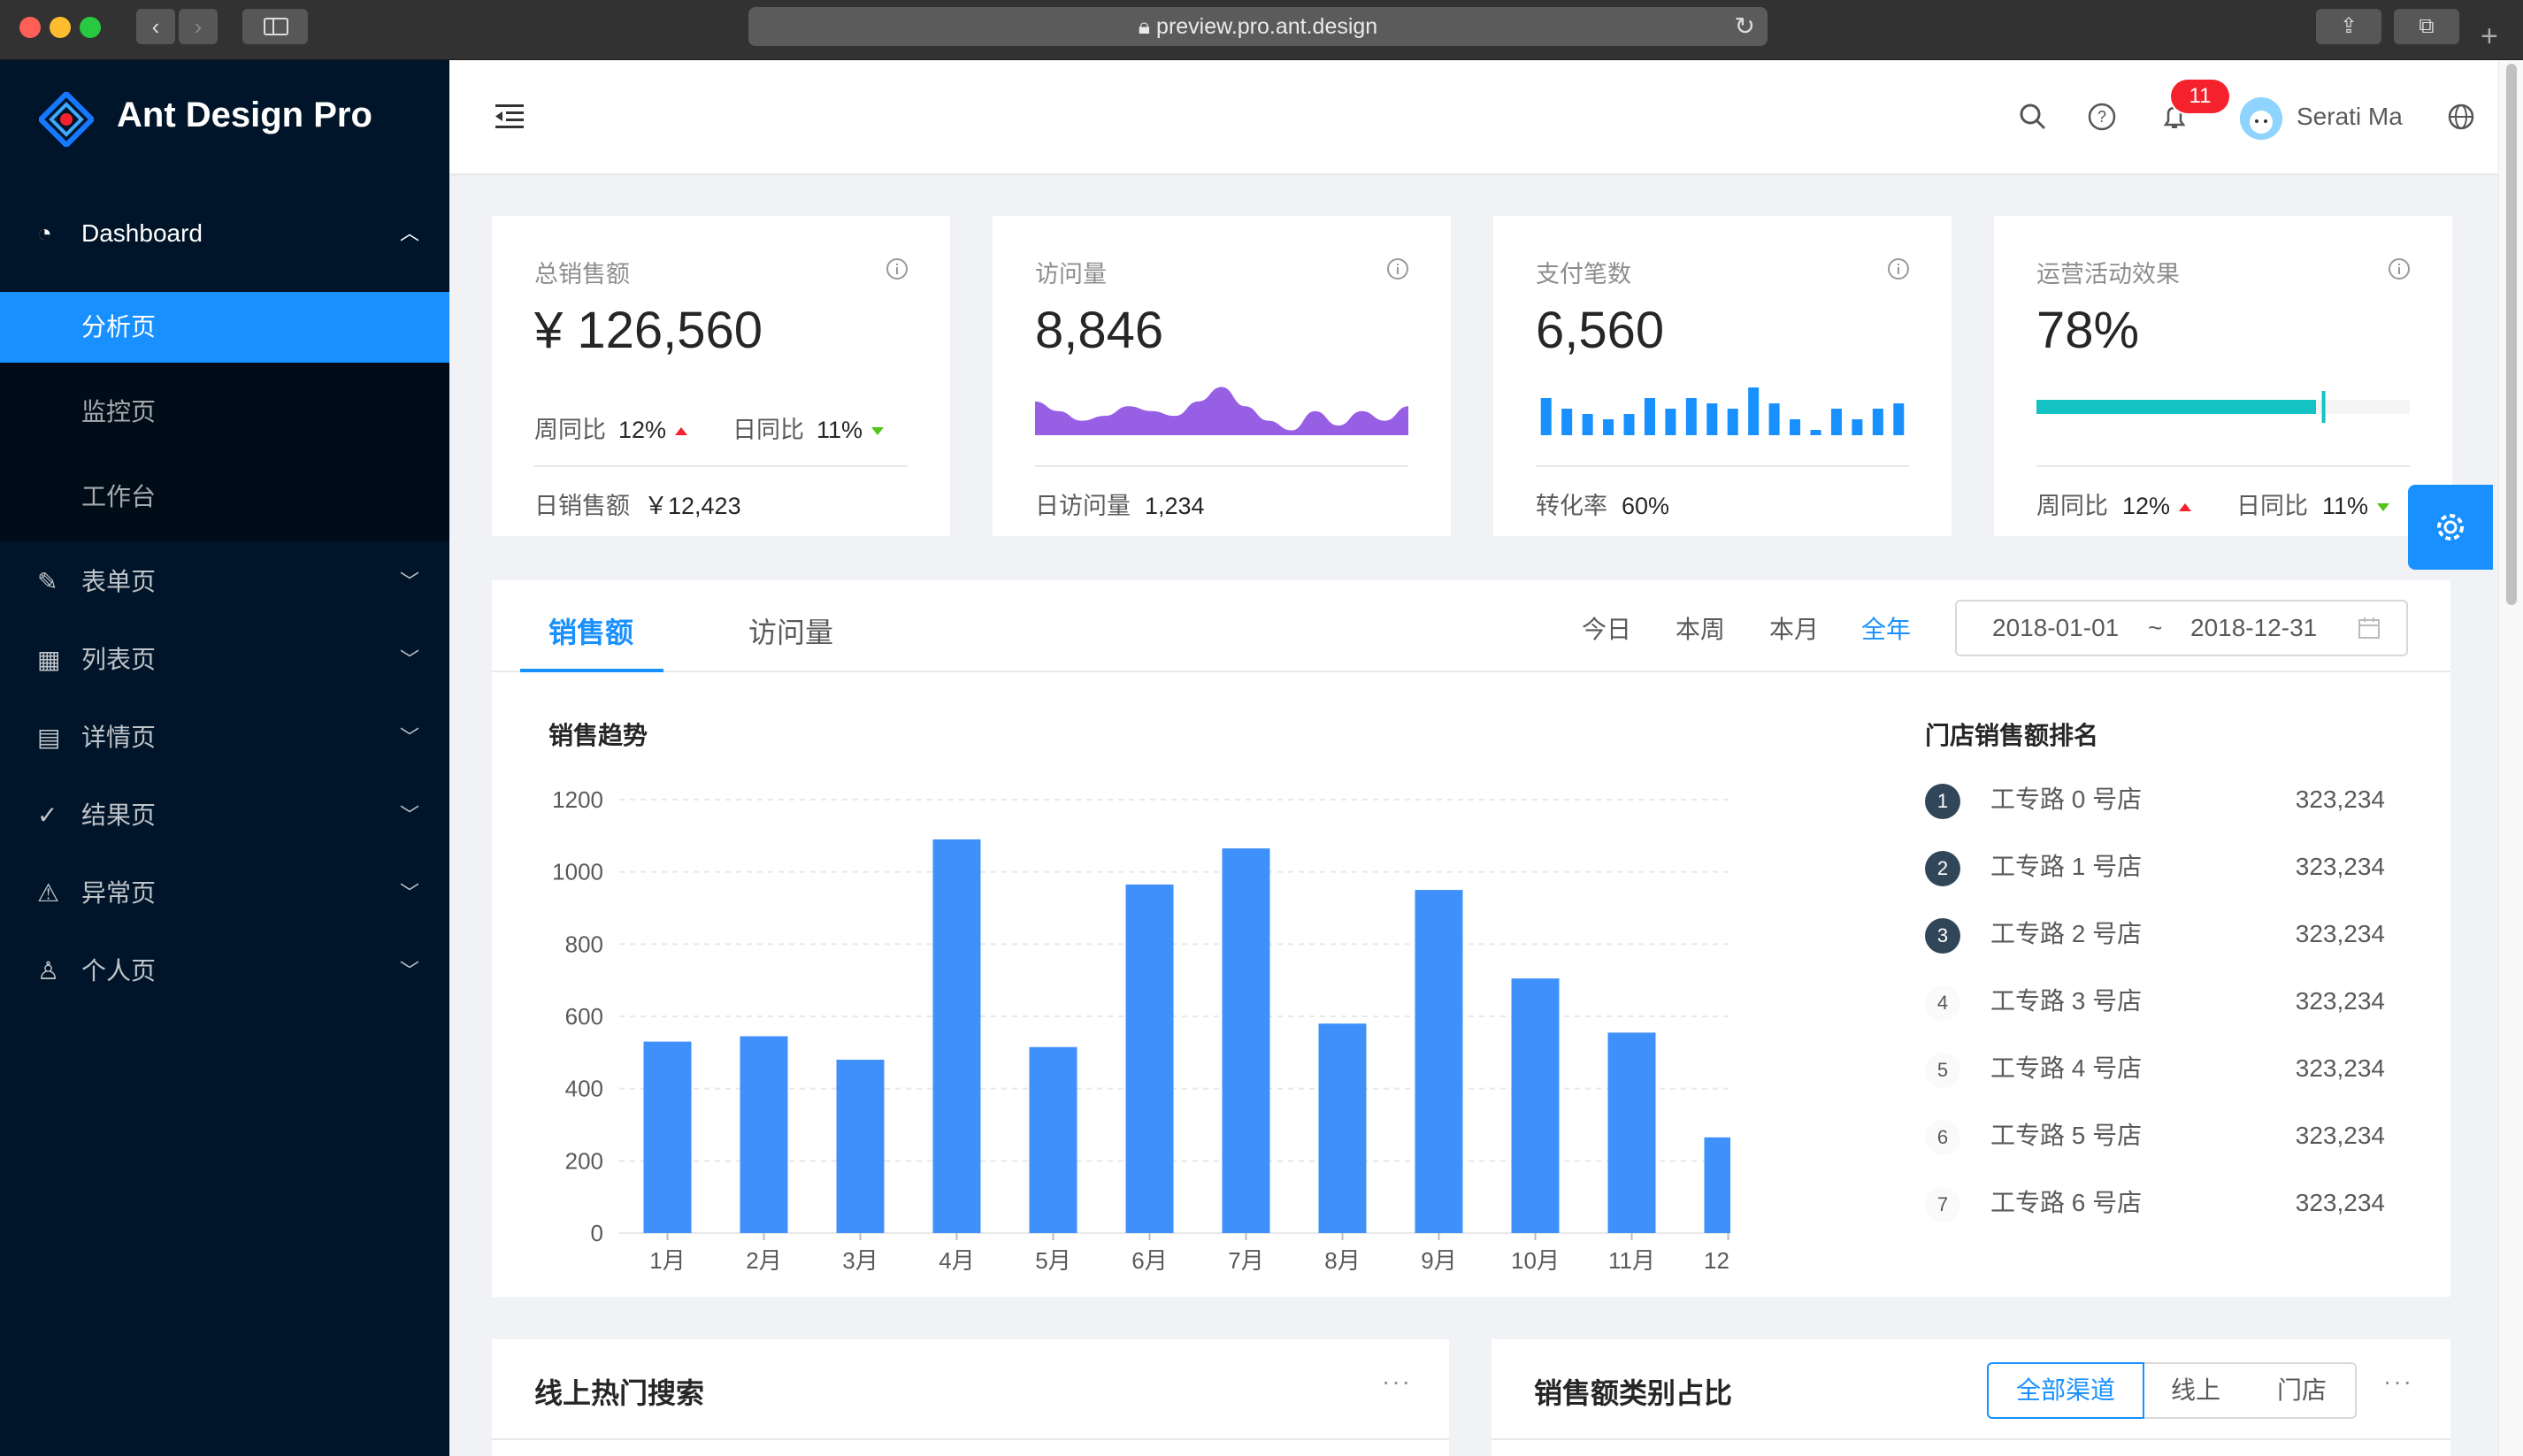 Image resolution: width=2523 pixels, height=1456 pixels. Describe the element at coordinates (1886, 628) in the screenshot. I see `range-year: 全年` at that location.